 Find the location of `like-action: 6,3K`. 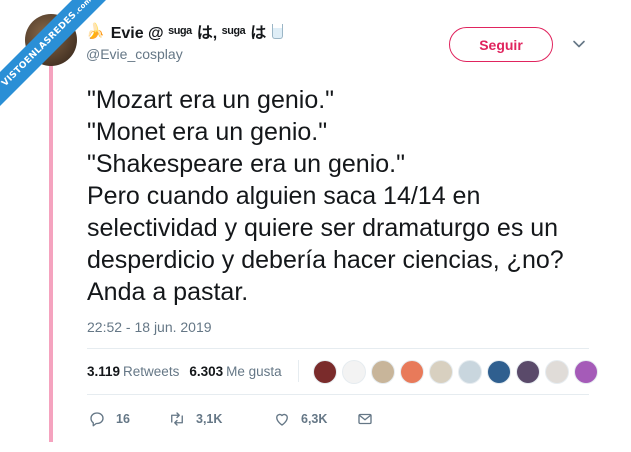

like-action: 6,3K is located at coordinates (314, 419).